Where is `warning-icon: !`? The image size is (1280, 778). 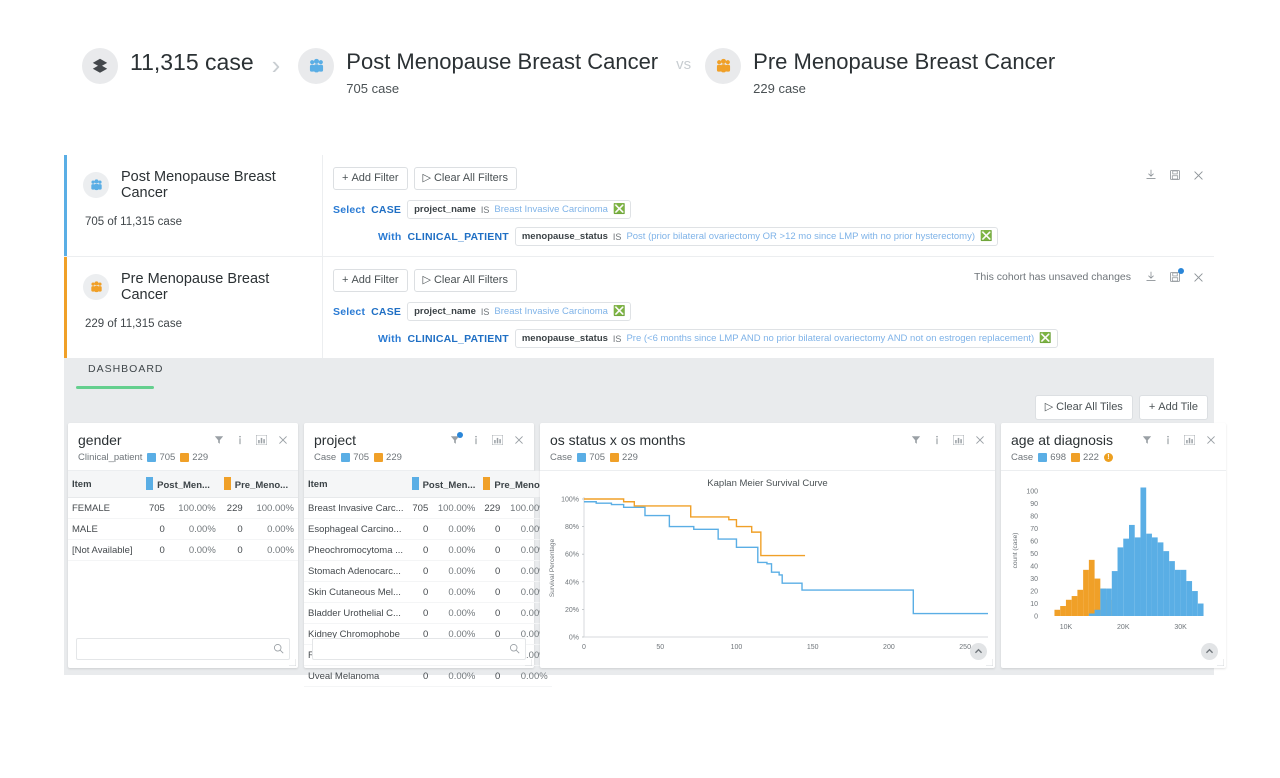
warning-icon: ! is located at coordinates (1108, 457).